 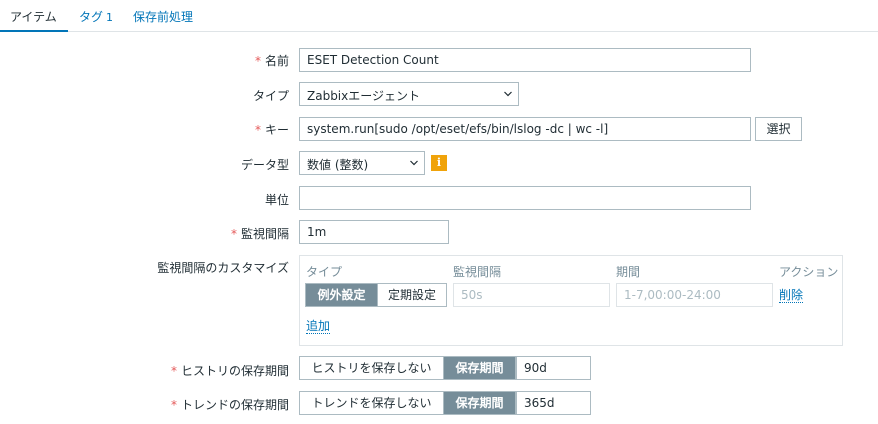 What do you see at coordinates (229, 405) in the screenshot?
I see `trends-label: * トレンドの保存期間` at bounding box center [229, 405].